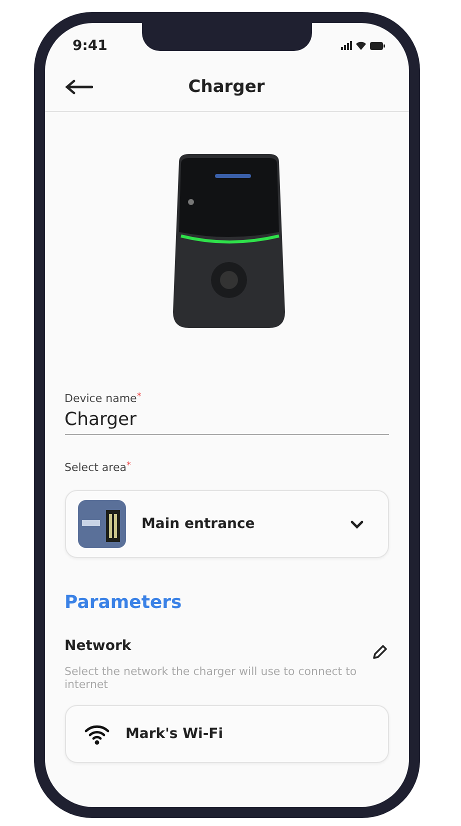 The image size is (461, 826). I want to click on device-name-label: Device name, so click(100, 398).